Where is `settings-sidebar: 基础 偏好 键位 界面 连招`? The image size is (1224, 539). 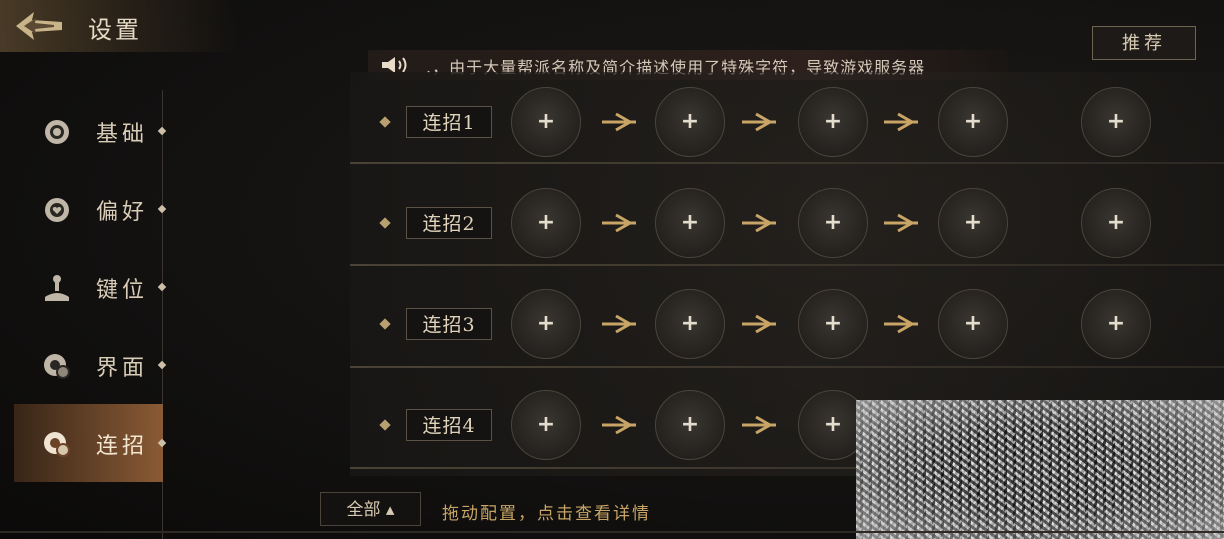
settings-sidebar: 基础 偏好 键位 界面 连招 is located at coordinates (85, 314).